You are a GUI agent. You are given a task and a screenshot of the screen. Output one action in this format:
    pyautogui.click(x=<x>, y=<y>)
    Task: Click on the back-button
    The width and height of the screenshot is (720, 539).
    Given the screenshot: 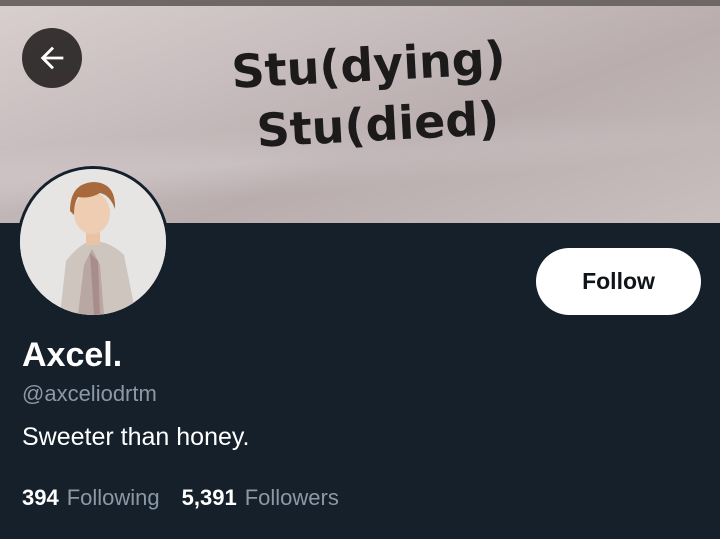 What is the action you would take?
    pyautogui.click(x=52, y=58)
    